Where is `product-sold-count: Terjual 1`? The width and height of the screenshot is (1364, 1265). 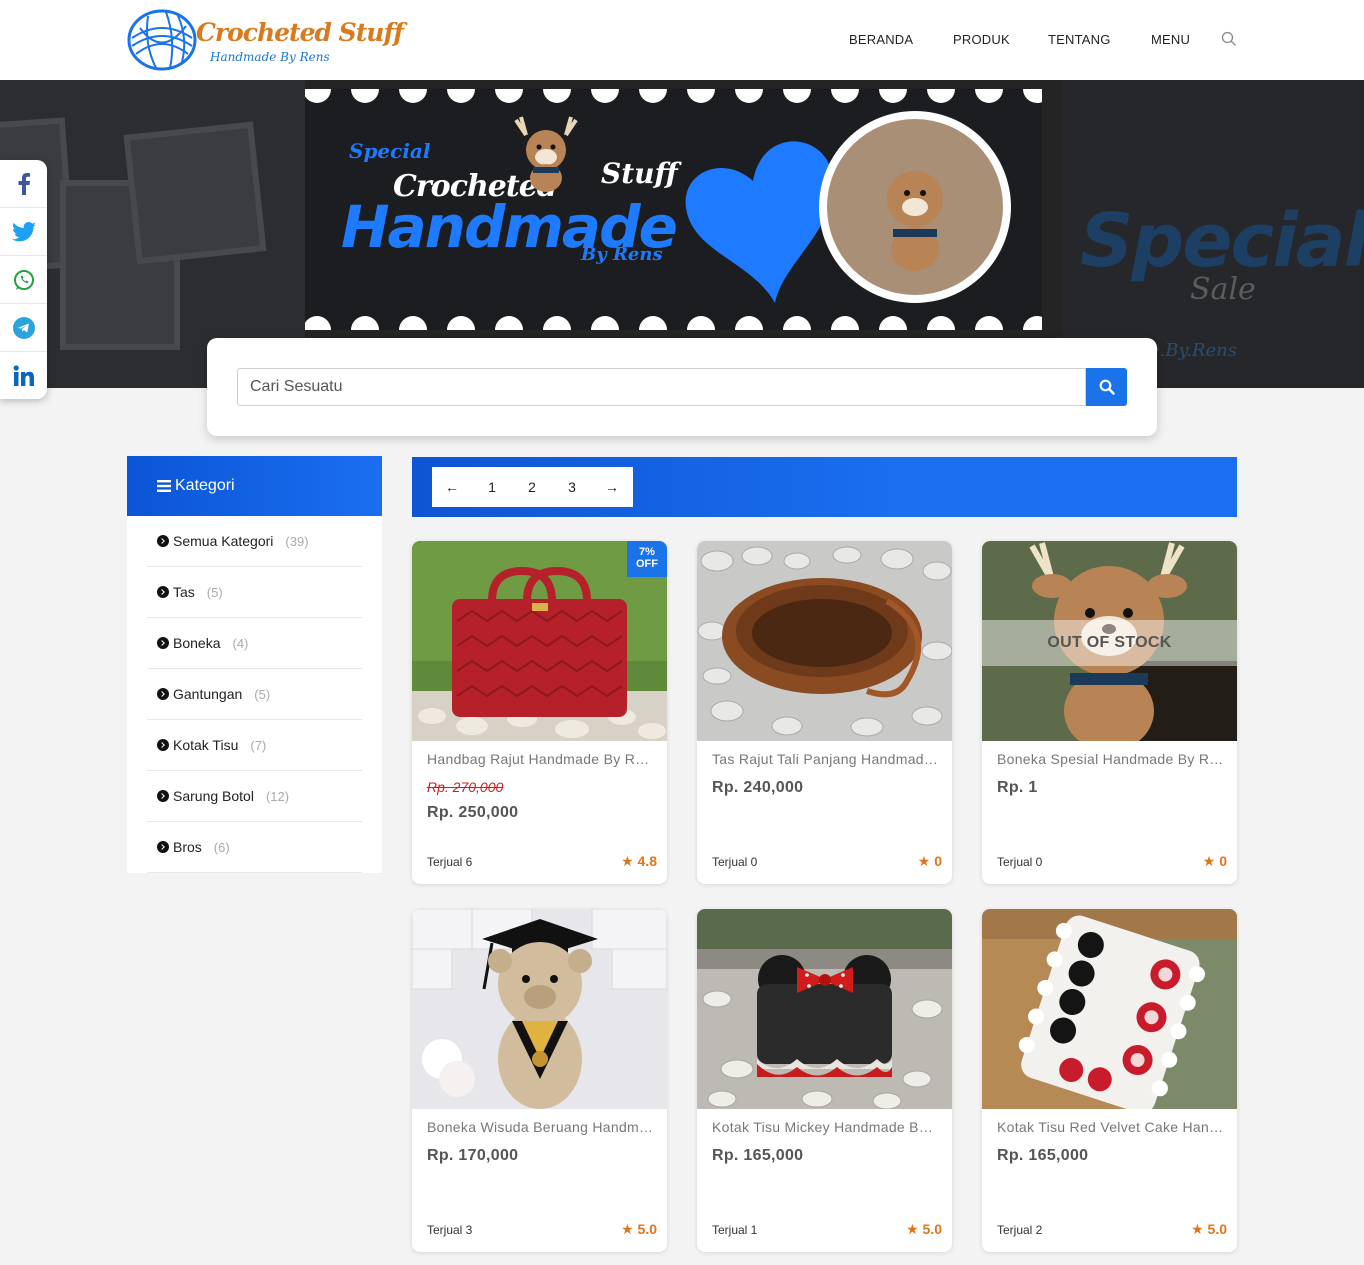 product-sold-count: Terjual 1 is located at coordinates (735, 1230).